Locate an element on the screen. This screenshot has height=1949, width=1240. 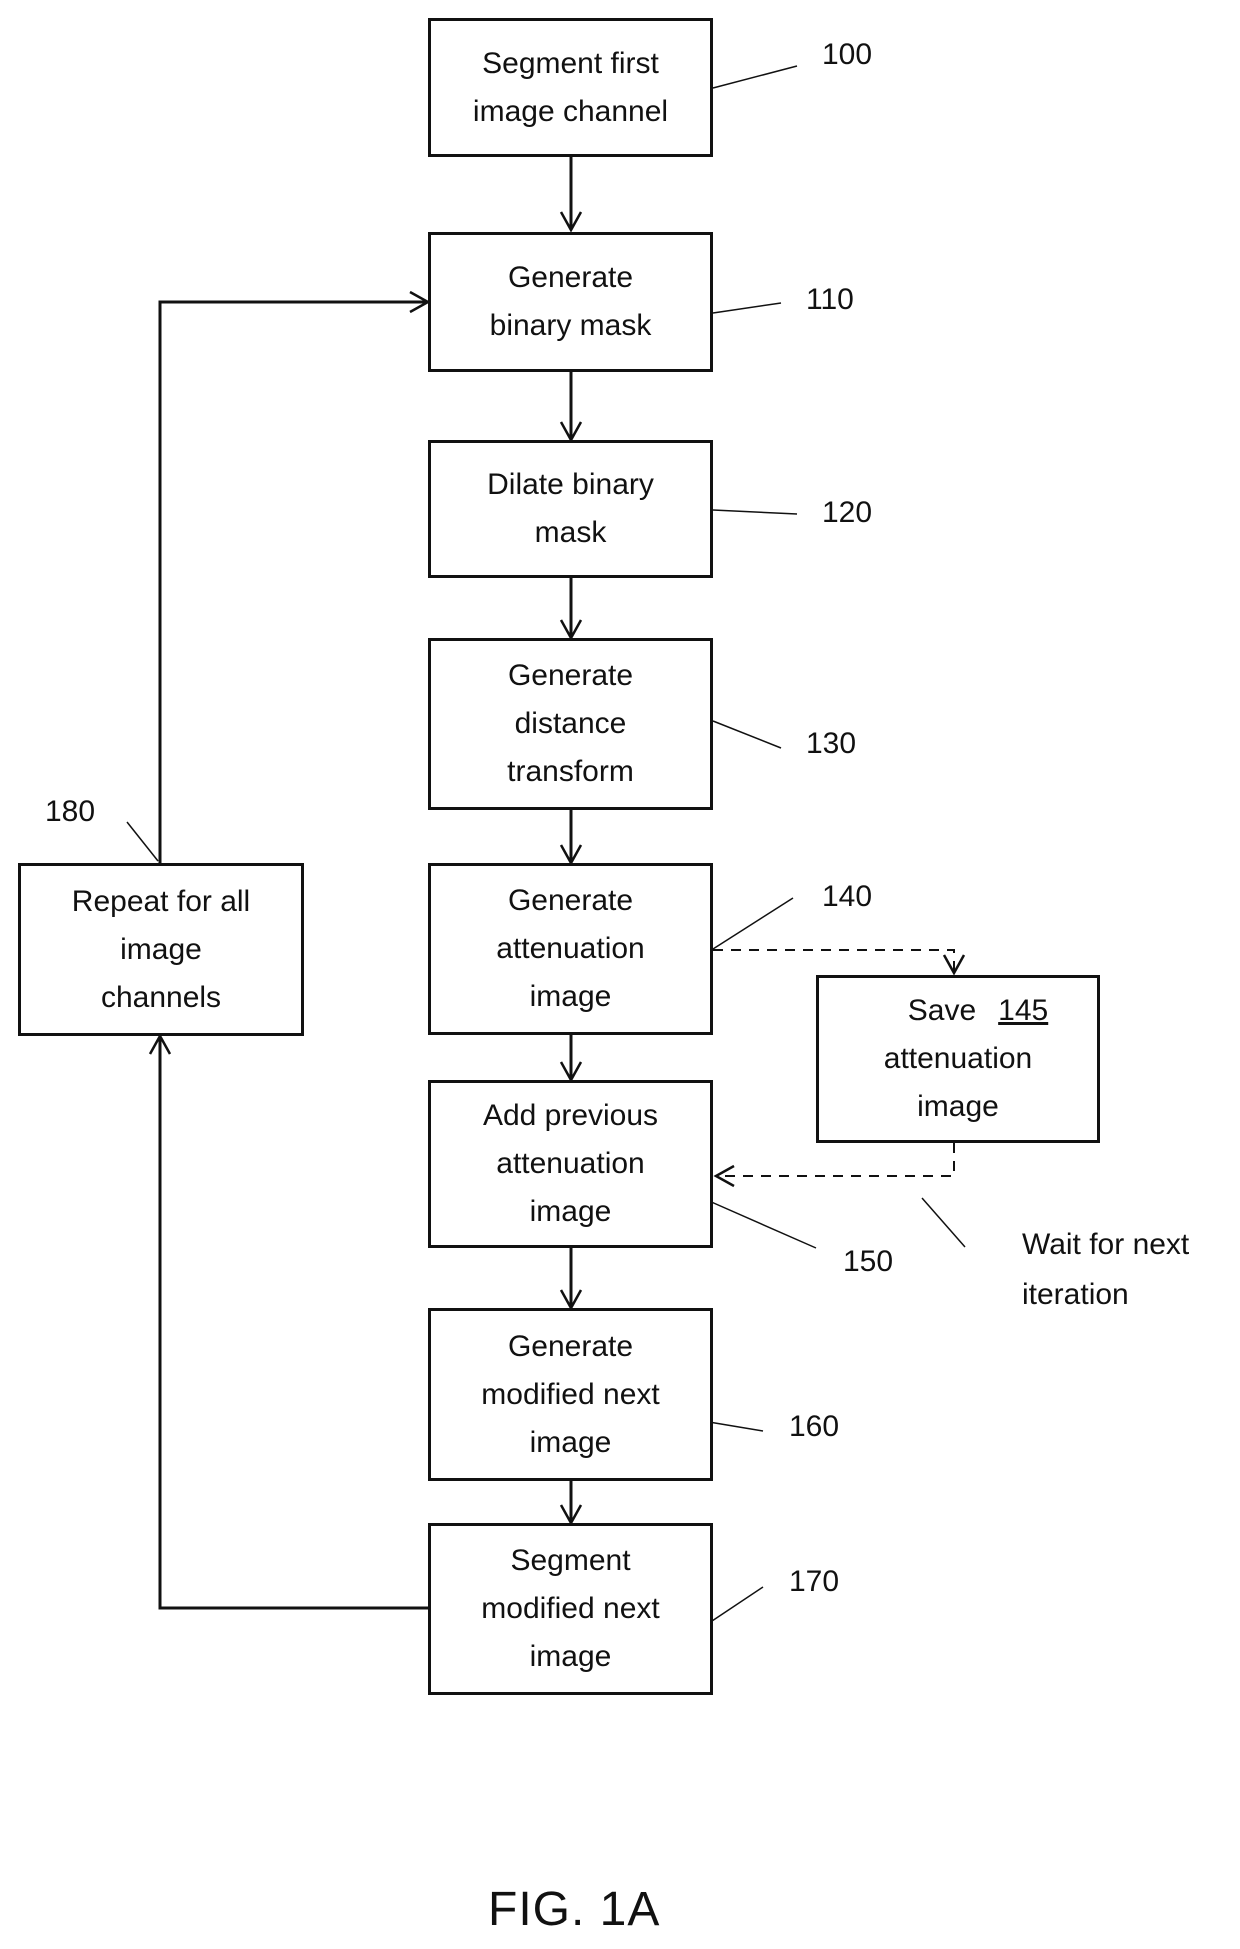
wait-note-line: iteration is located at coordinates (1075, 1294).